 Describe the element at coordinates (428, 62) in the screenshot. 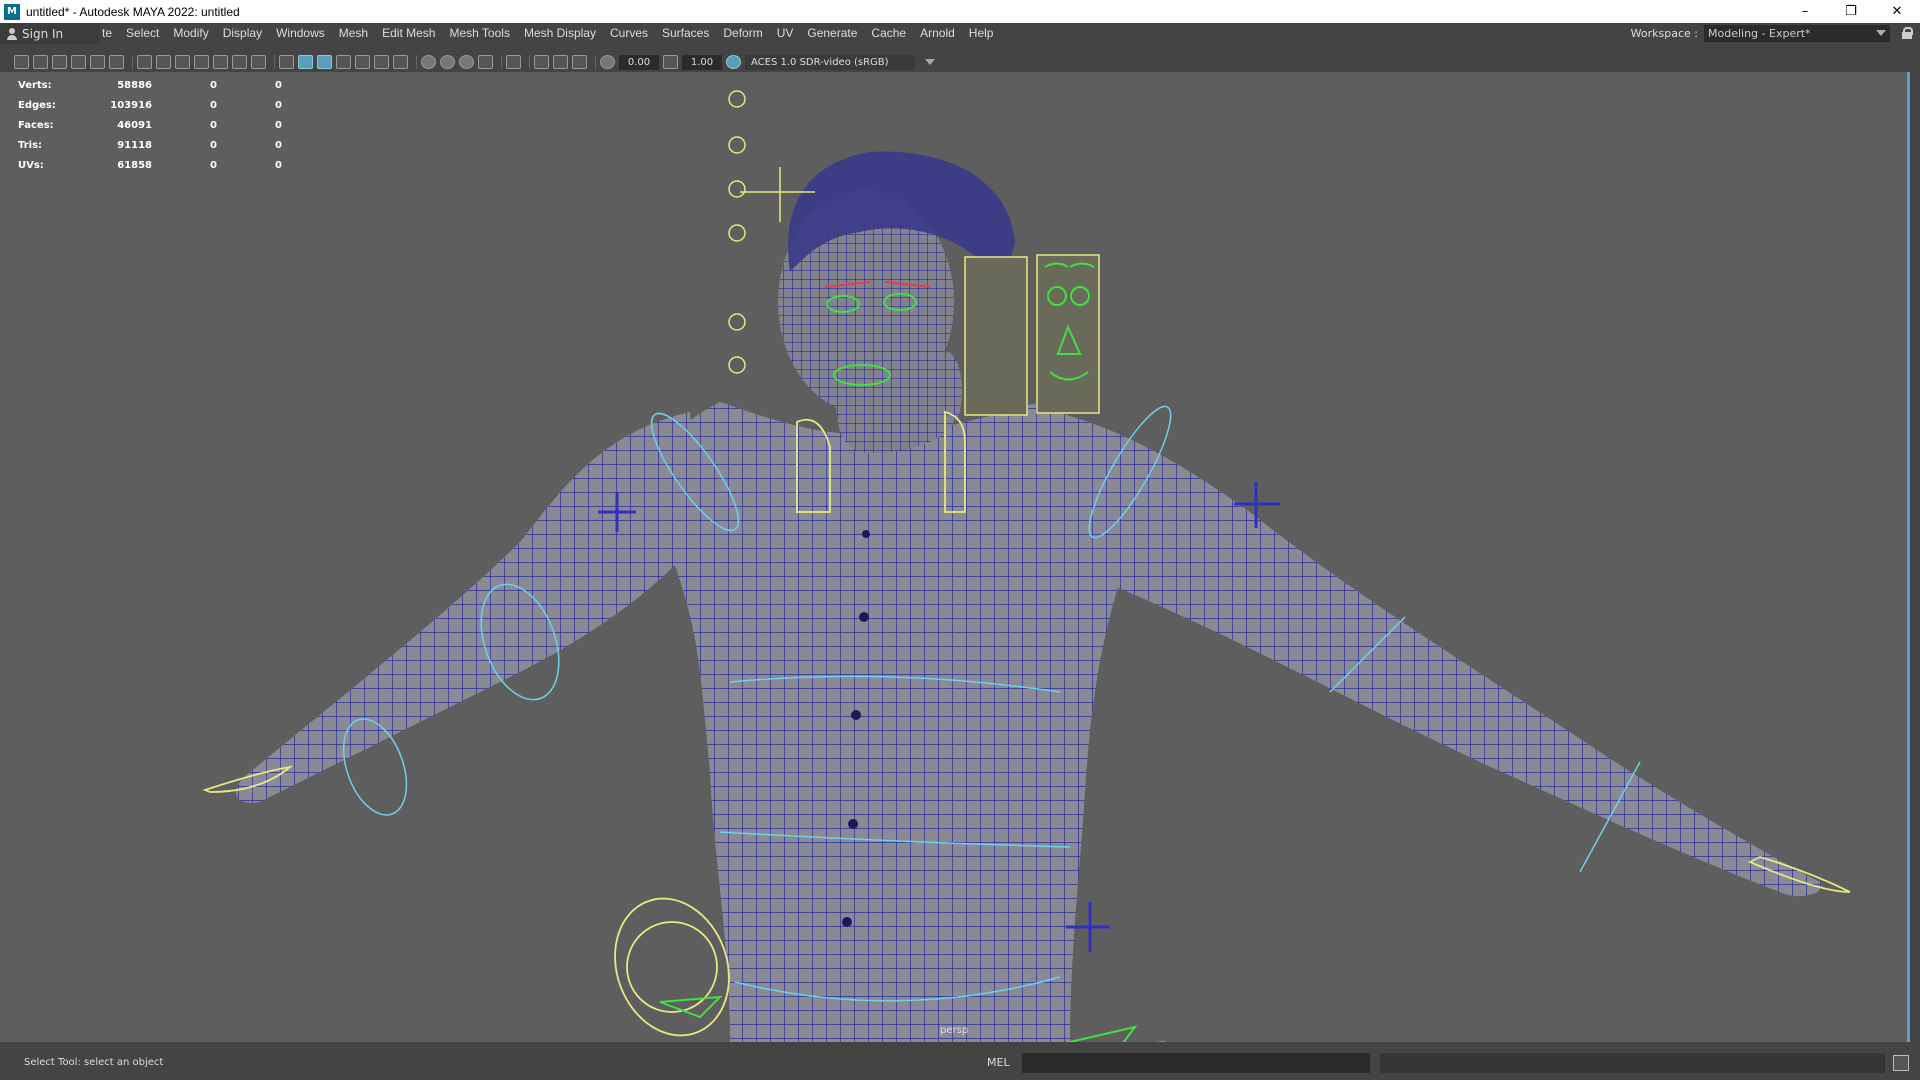

I see `ambient-occlusion-icon` at that location.